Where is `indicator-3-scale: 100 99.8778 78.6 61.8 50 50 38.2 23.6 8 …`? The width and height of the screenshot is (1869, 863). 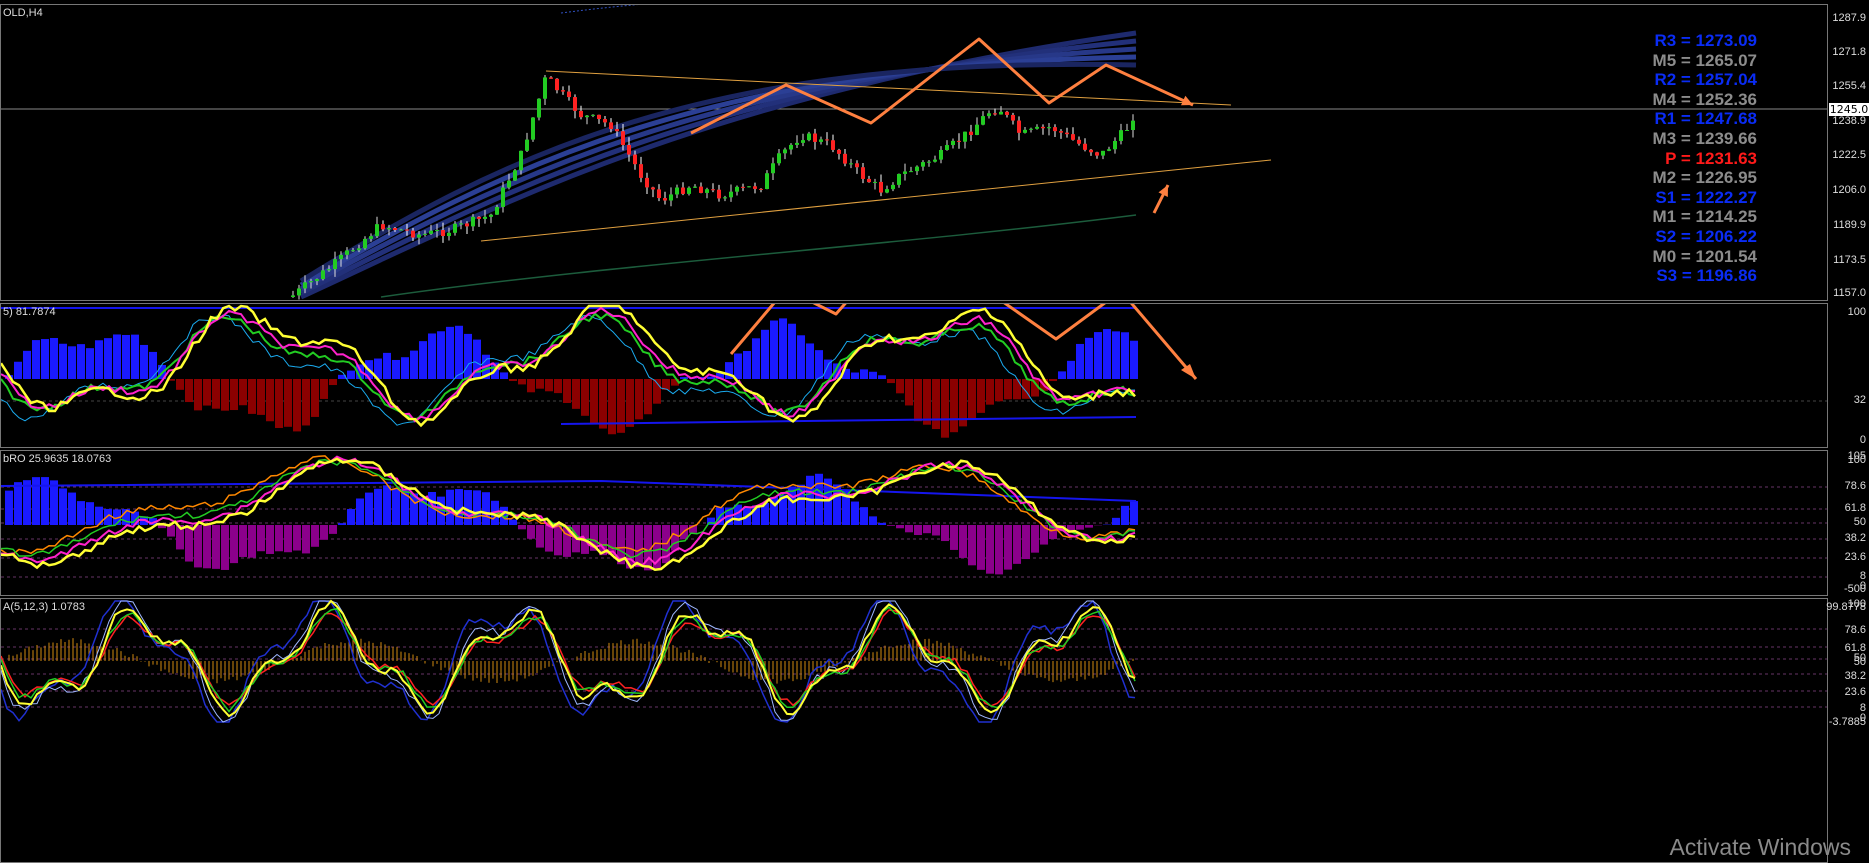
indicator-3-scale: 100 99.8778 78.6 61.8 50 50 38.2 23.6 8 … is located at coordinates (1847, 730).